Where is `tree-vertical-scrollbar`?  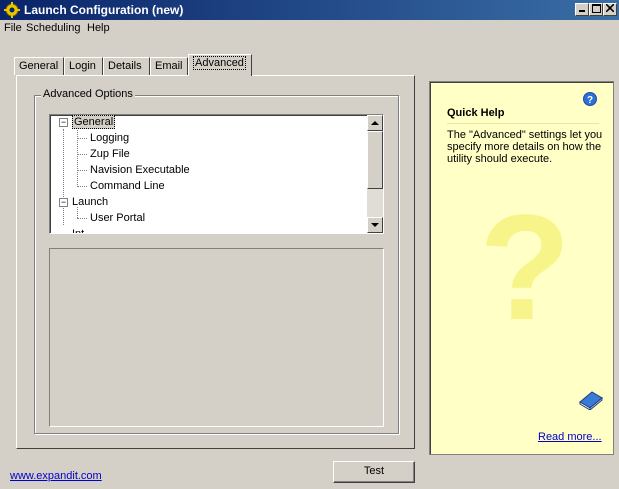
tree-vertical-scrollbar is located at coordinates (375, 174).